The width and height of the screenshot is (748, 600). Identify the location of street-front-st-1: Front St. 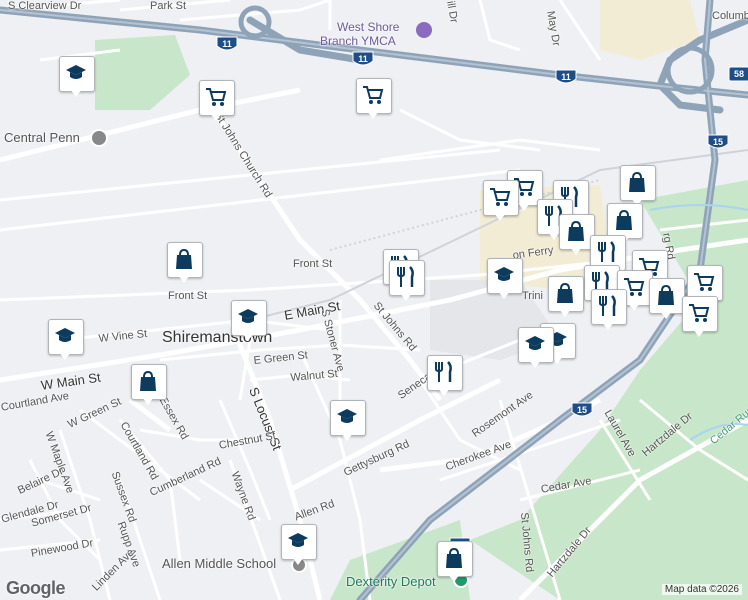
(188, 296).